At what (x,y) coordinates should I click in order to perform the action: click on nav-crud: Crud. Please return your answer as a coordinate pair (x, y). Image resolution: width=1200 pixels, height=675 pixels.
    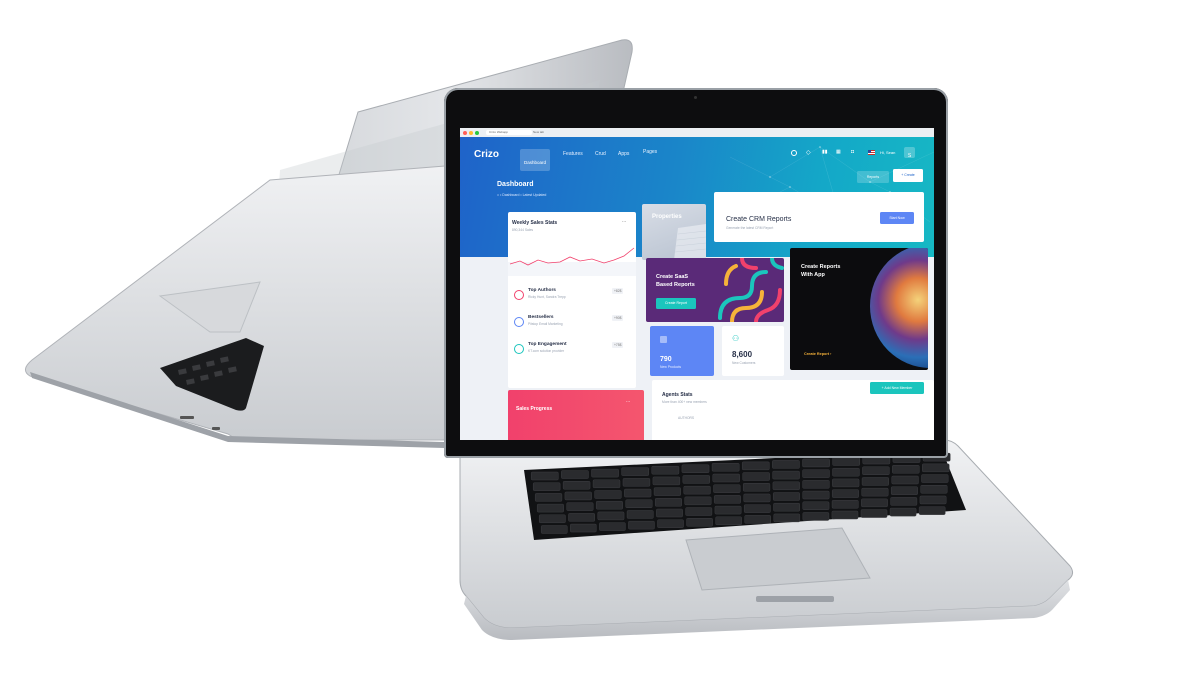
    Looking at the image, I should click on (600, 154).